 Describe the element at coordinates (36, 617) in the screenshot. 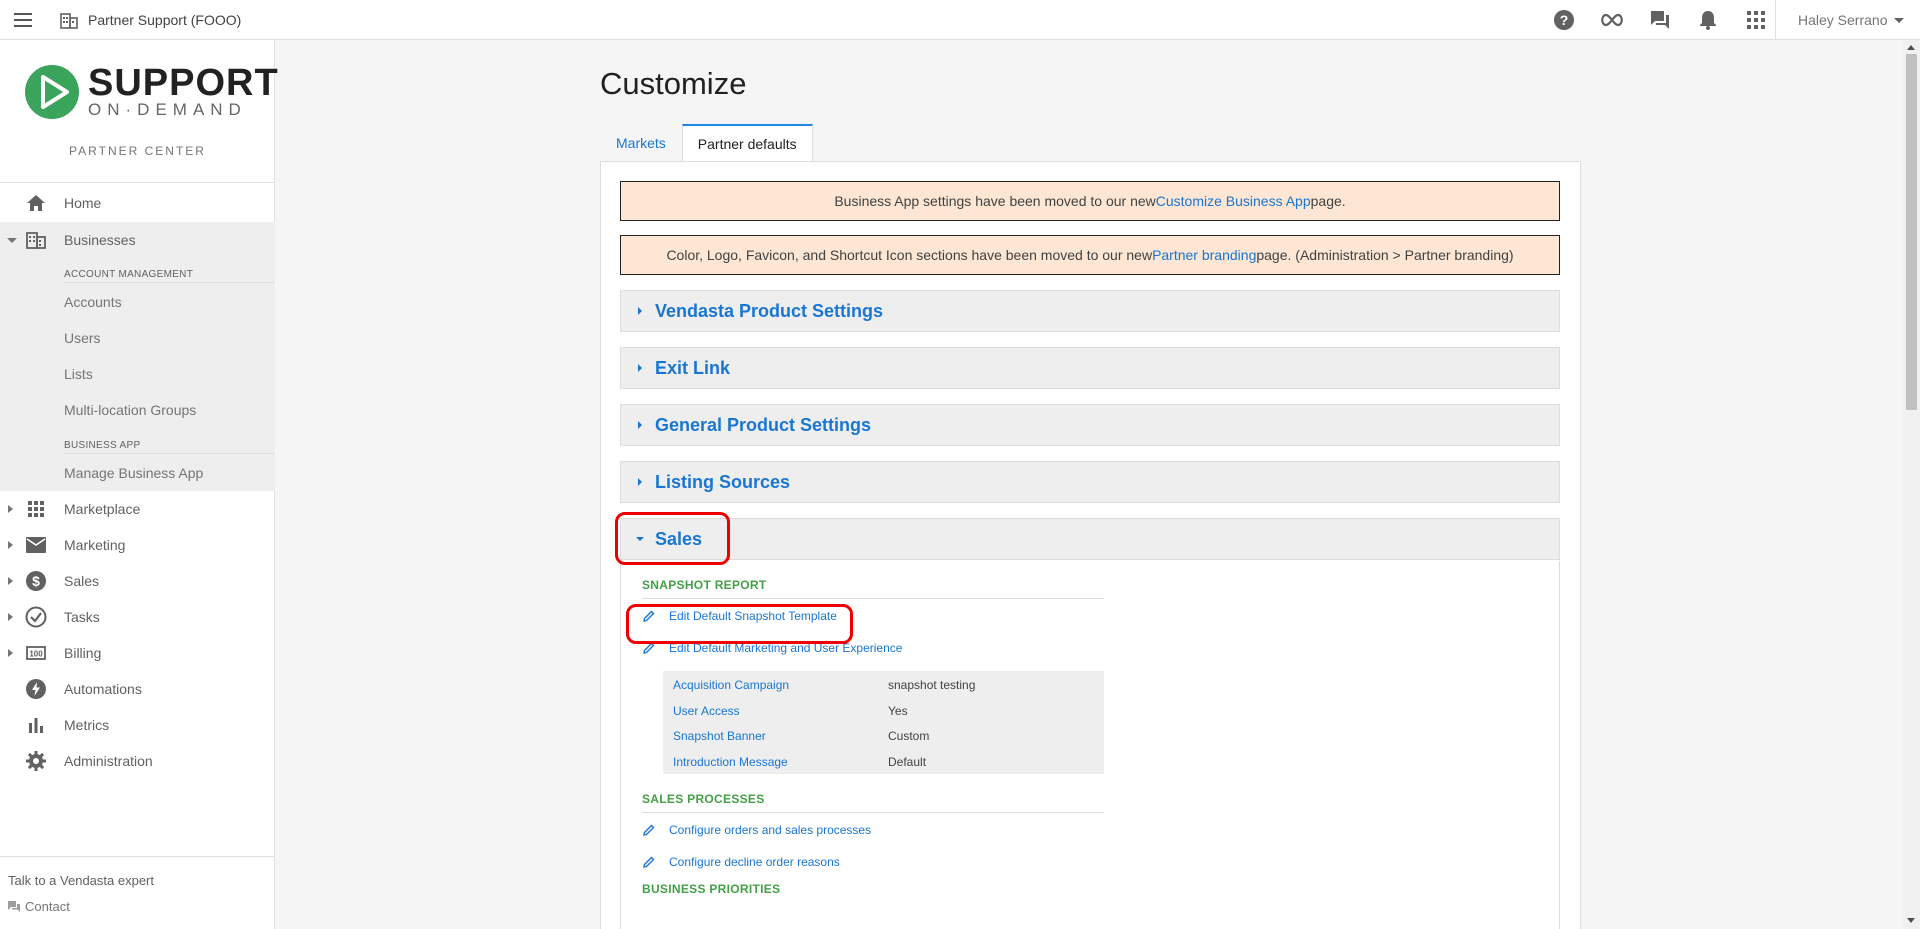

I see `check-circle-icon` at that location.